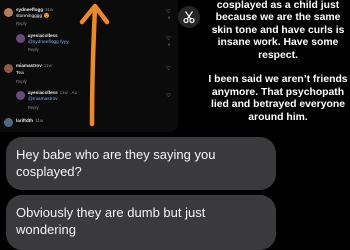 The width and height of the screenshot is (350, 250). I want to click on arrow-shaft, so click(93, 66).